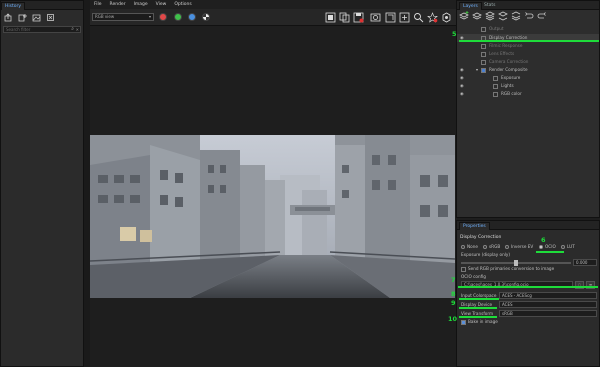  Describe the element at coordinates (273, 4) in the screenshot. I see `menu-bar: File Render Image View Options` at that location.